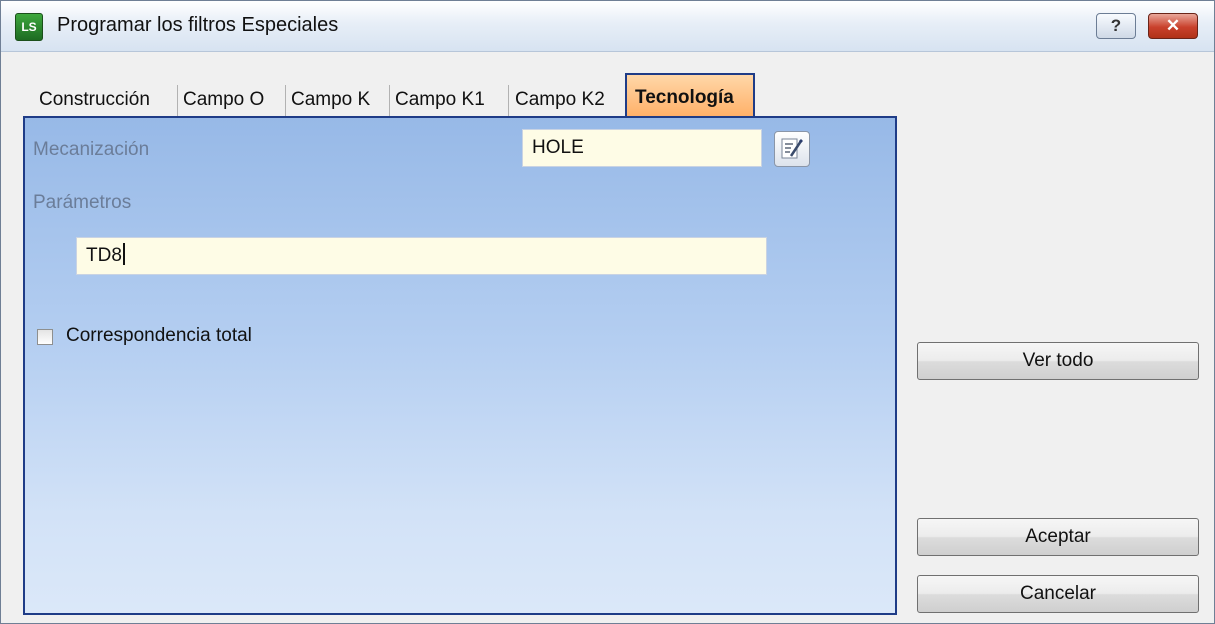 The image size is (1215, 624). Describe the element at coordinates (159, 336) in the screenshot. I see `correspondencia-label: Correspondencia total` at that location.